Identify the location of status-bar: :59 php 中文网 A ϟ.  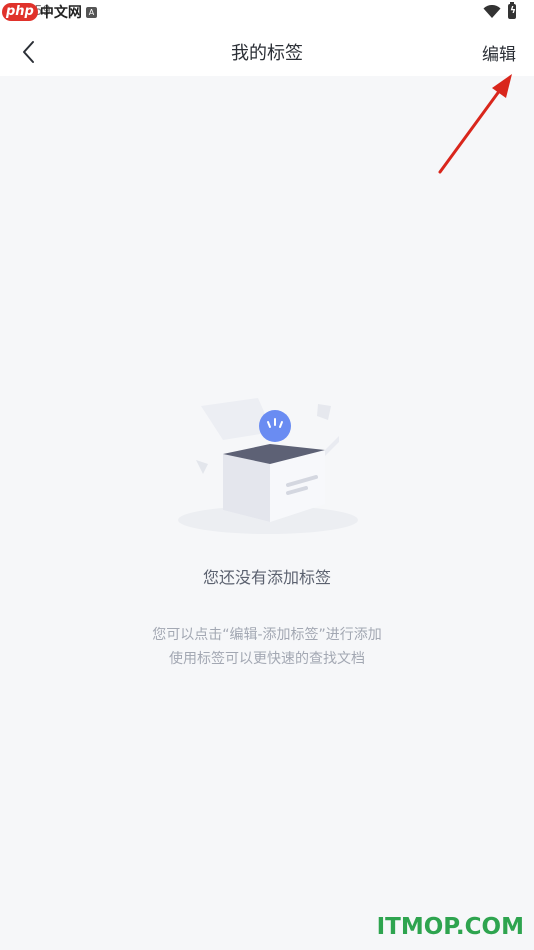
(267, 13).